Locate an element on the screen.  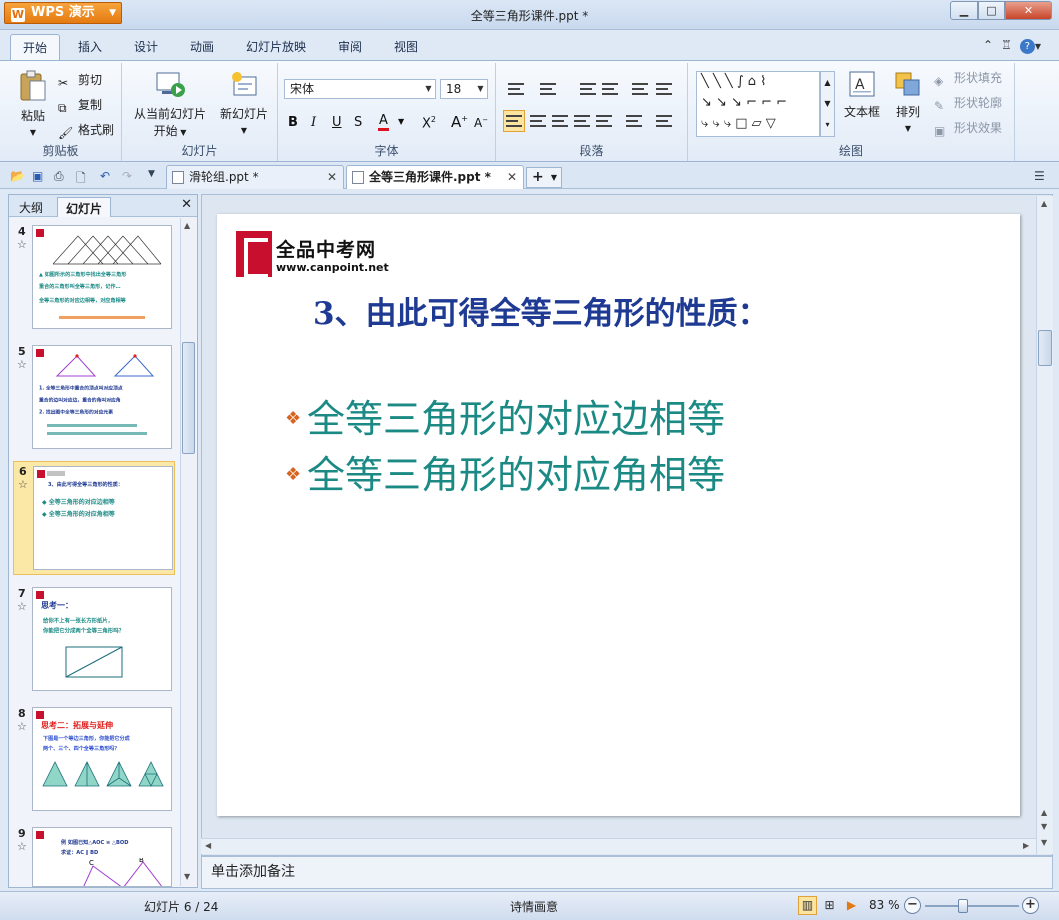
italic-button: I is located at coordinates (313, 122).